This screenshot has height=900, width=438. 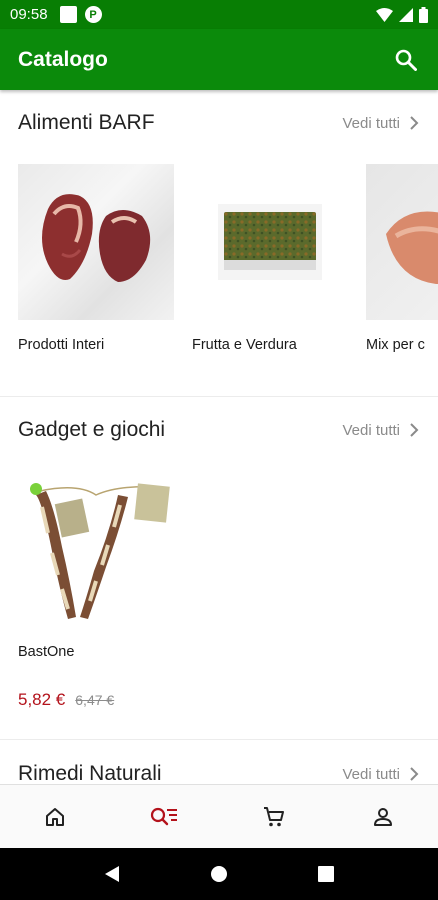 I want to click on nav-cart, so click(x=274, y=816).